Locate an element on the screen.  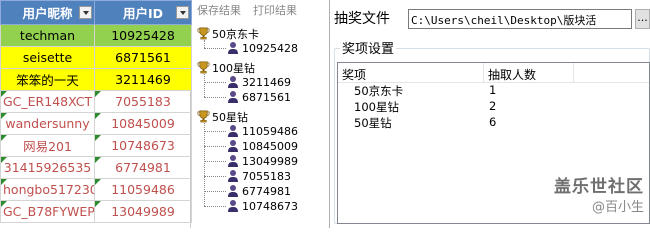
watermark-logo: 盖乐世社区 is located at coordinates (599, 187).